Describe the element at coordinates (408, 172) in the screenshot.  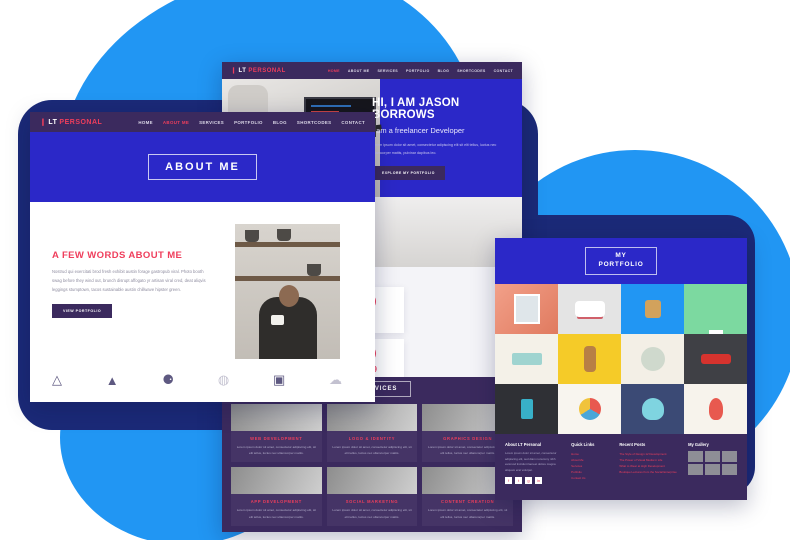
I see `explore-portfolio-button: EXPLORE MY PORTFOLIO` at that location.